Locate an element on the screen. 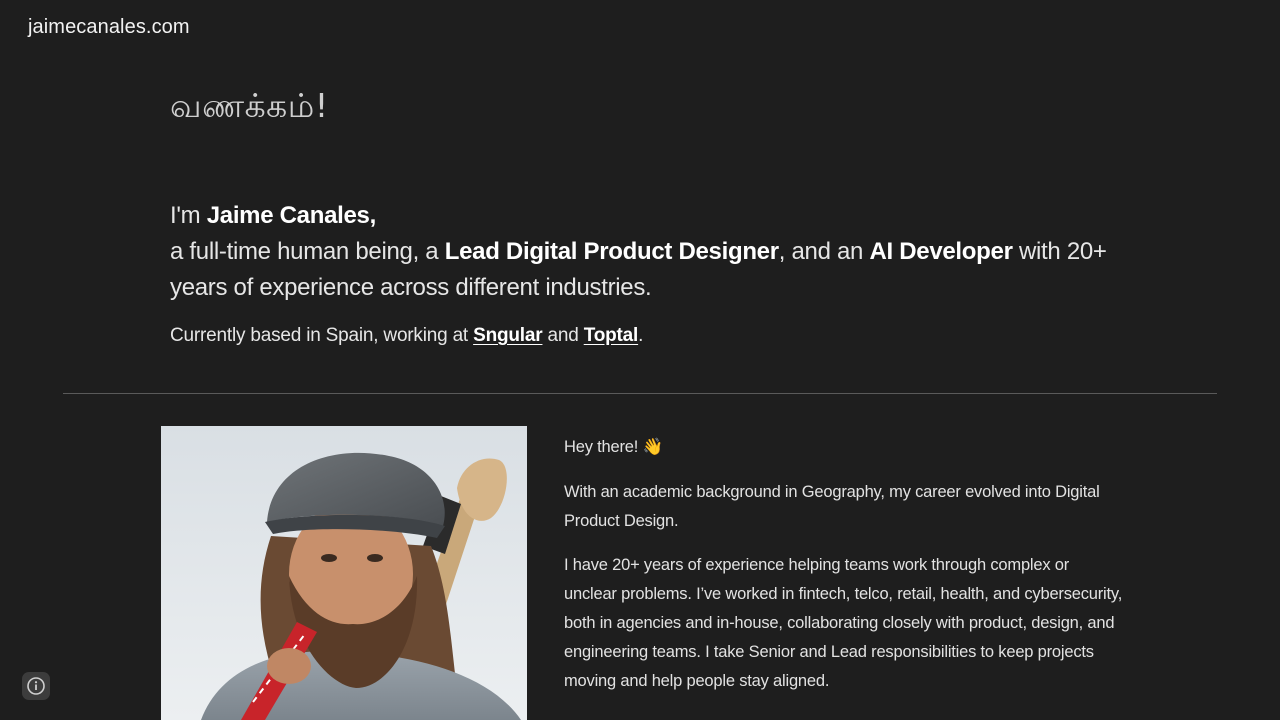  site-title-link: jaimecanales.com is located at coordinates (109, 27).